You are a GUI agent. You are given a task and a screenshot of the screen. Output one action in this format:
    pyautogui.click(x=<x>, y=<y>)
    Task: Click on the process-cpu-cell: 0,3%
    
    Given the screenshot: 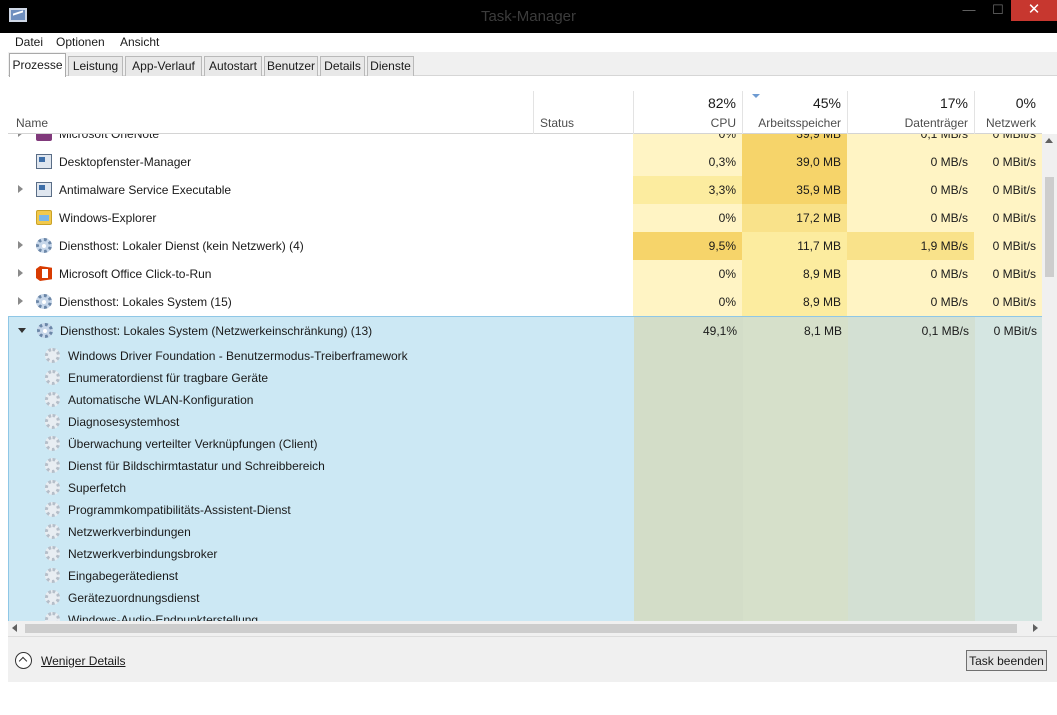 What is the action you would take?
    pyautogui.click(x=687, y=162)
    